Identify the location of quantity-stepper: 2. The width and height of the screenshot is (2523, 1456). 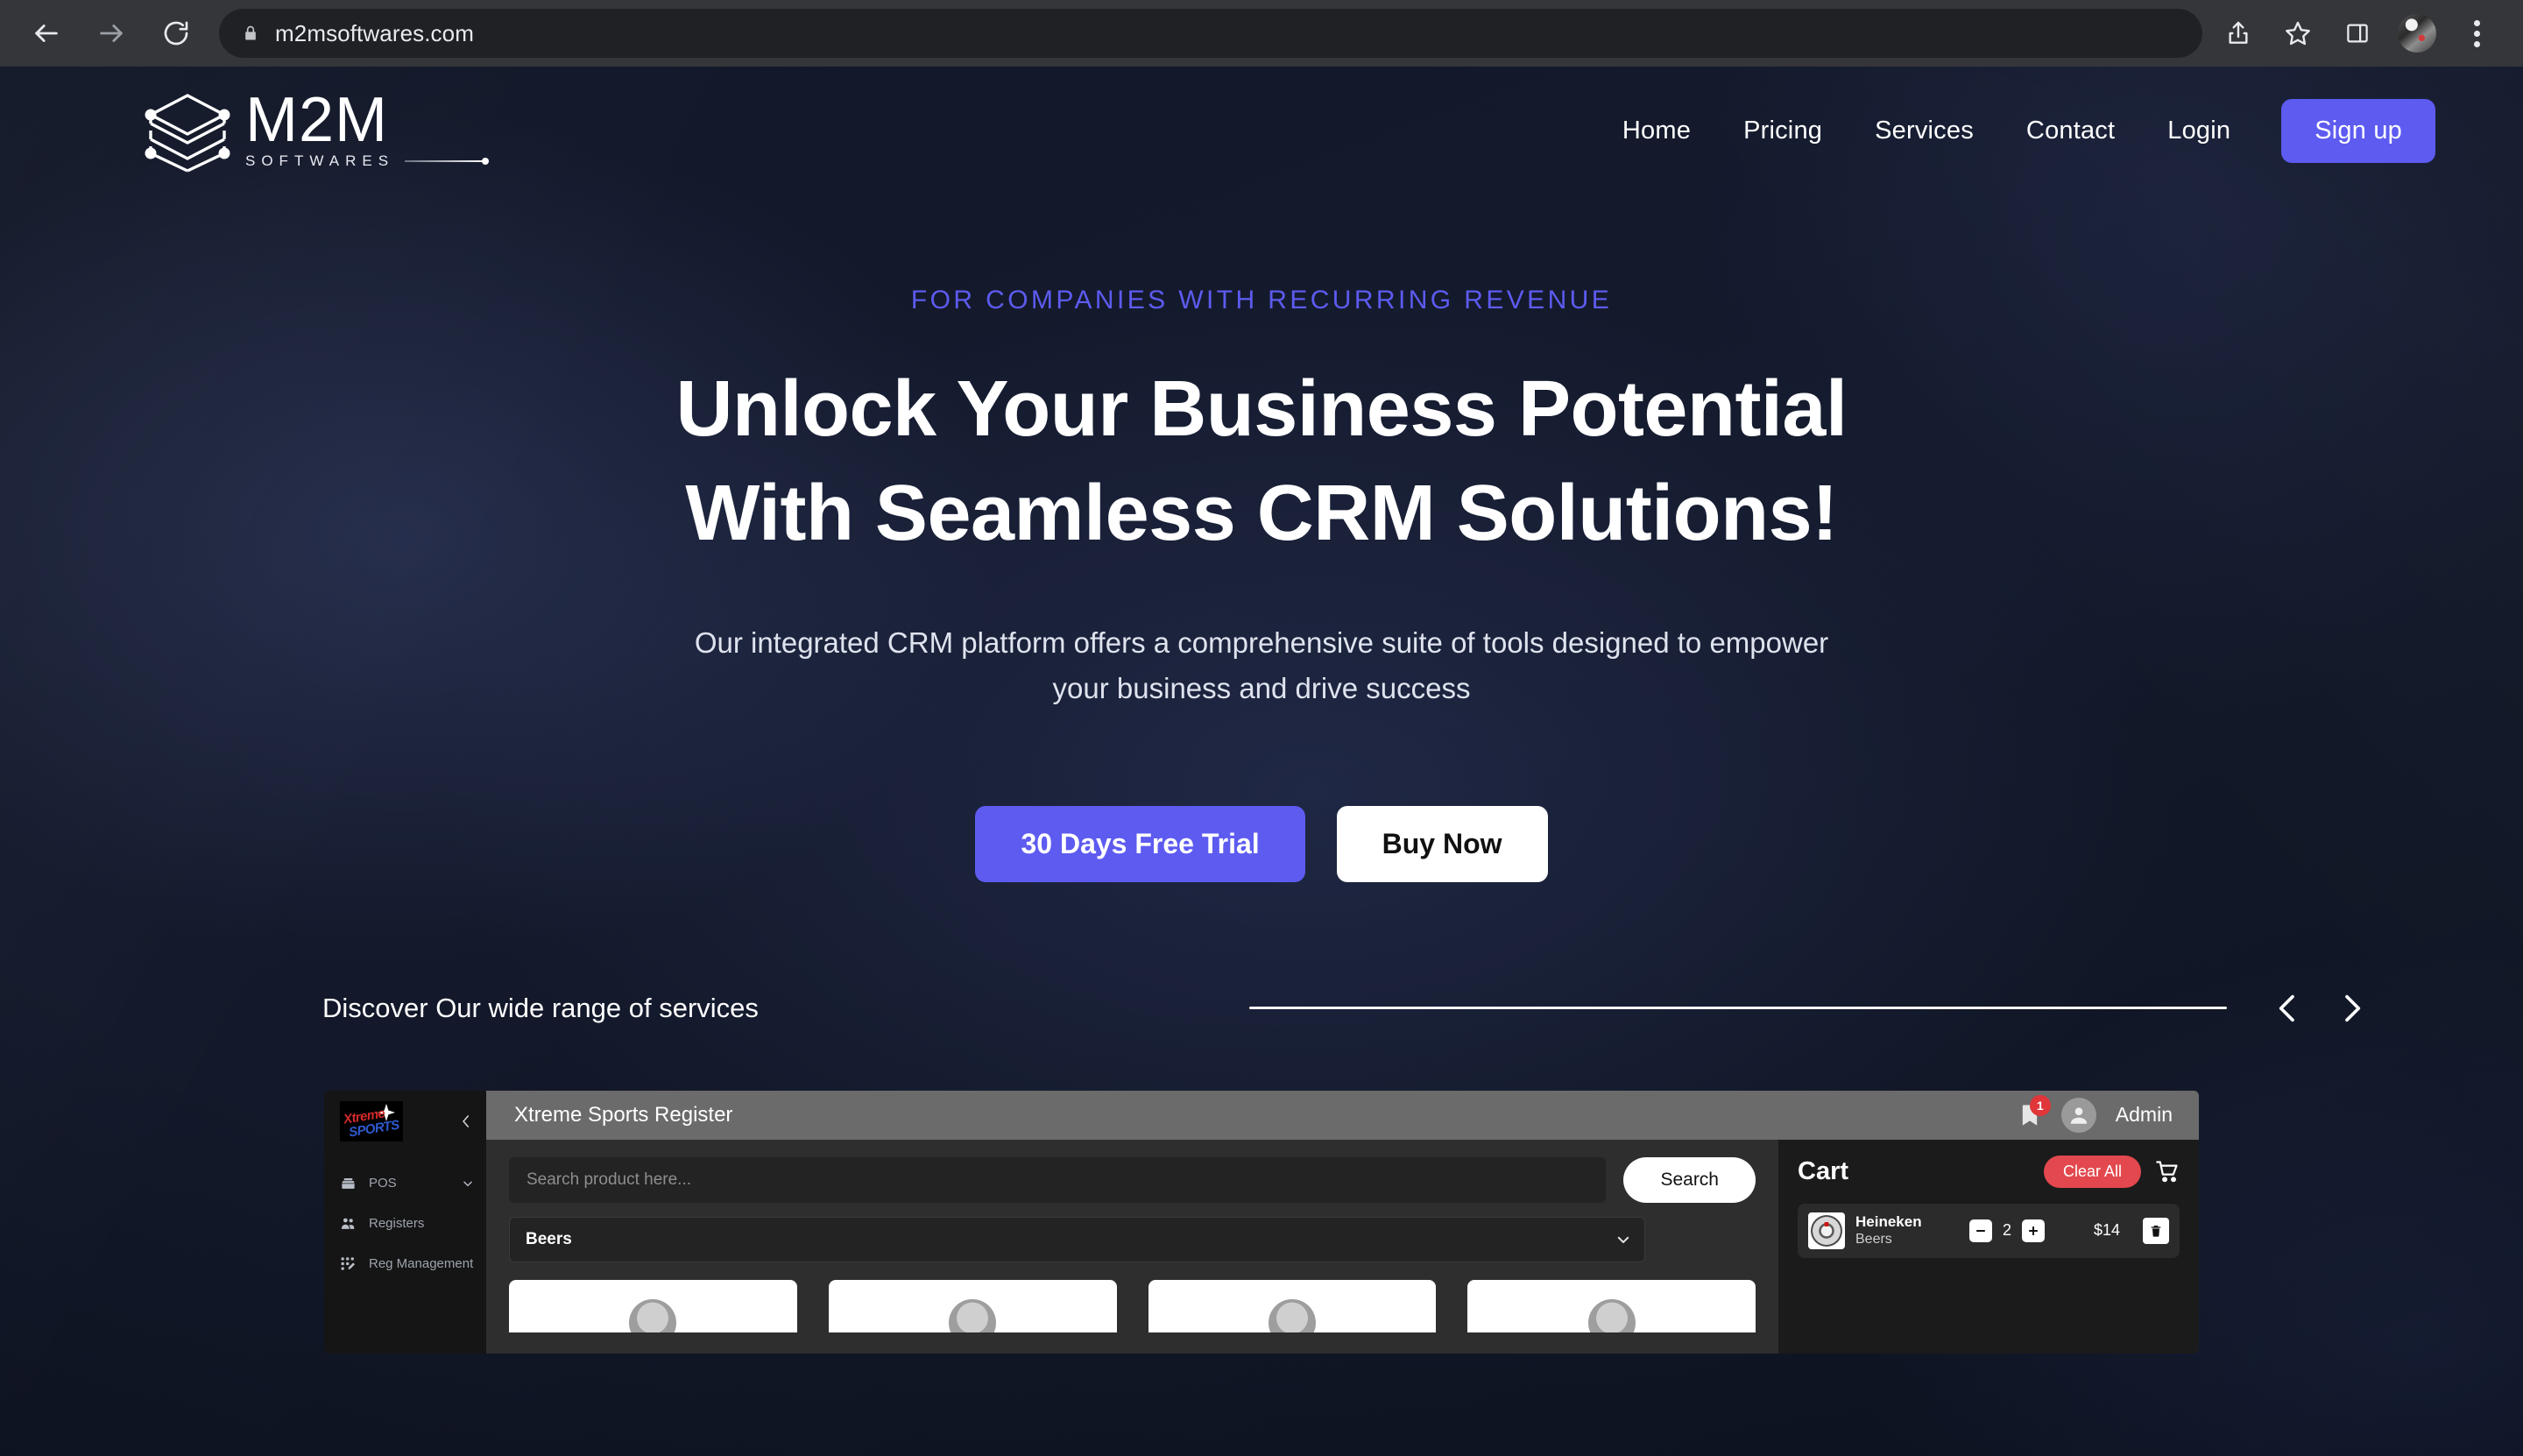
(2006, 1230).